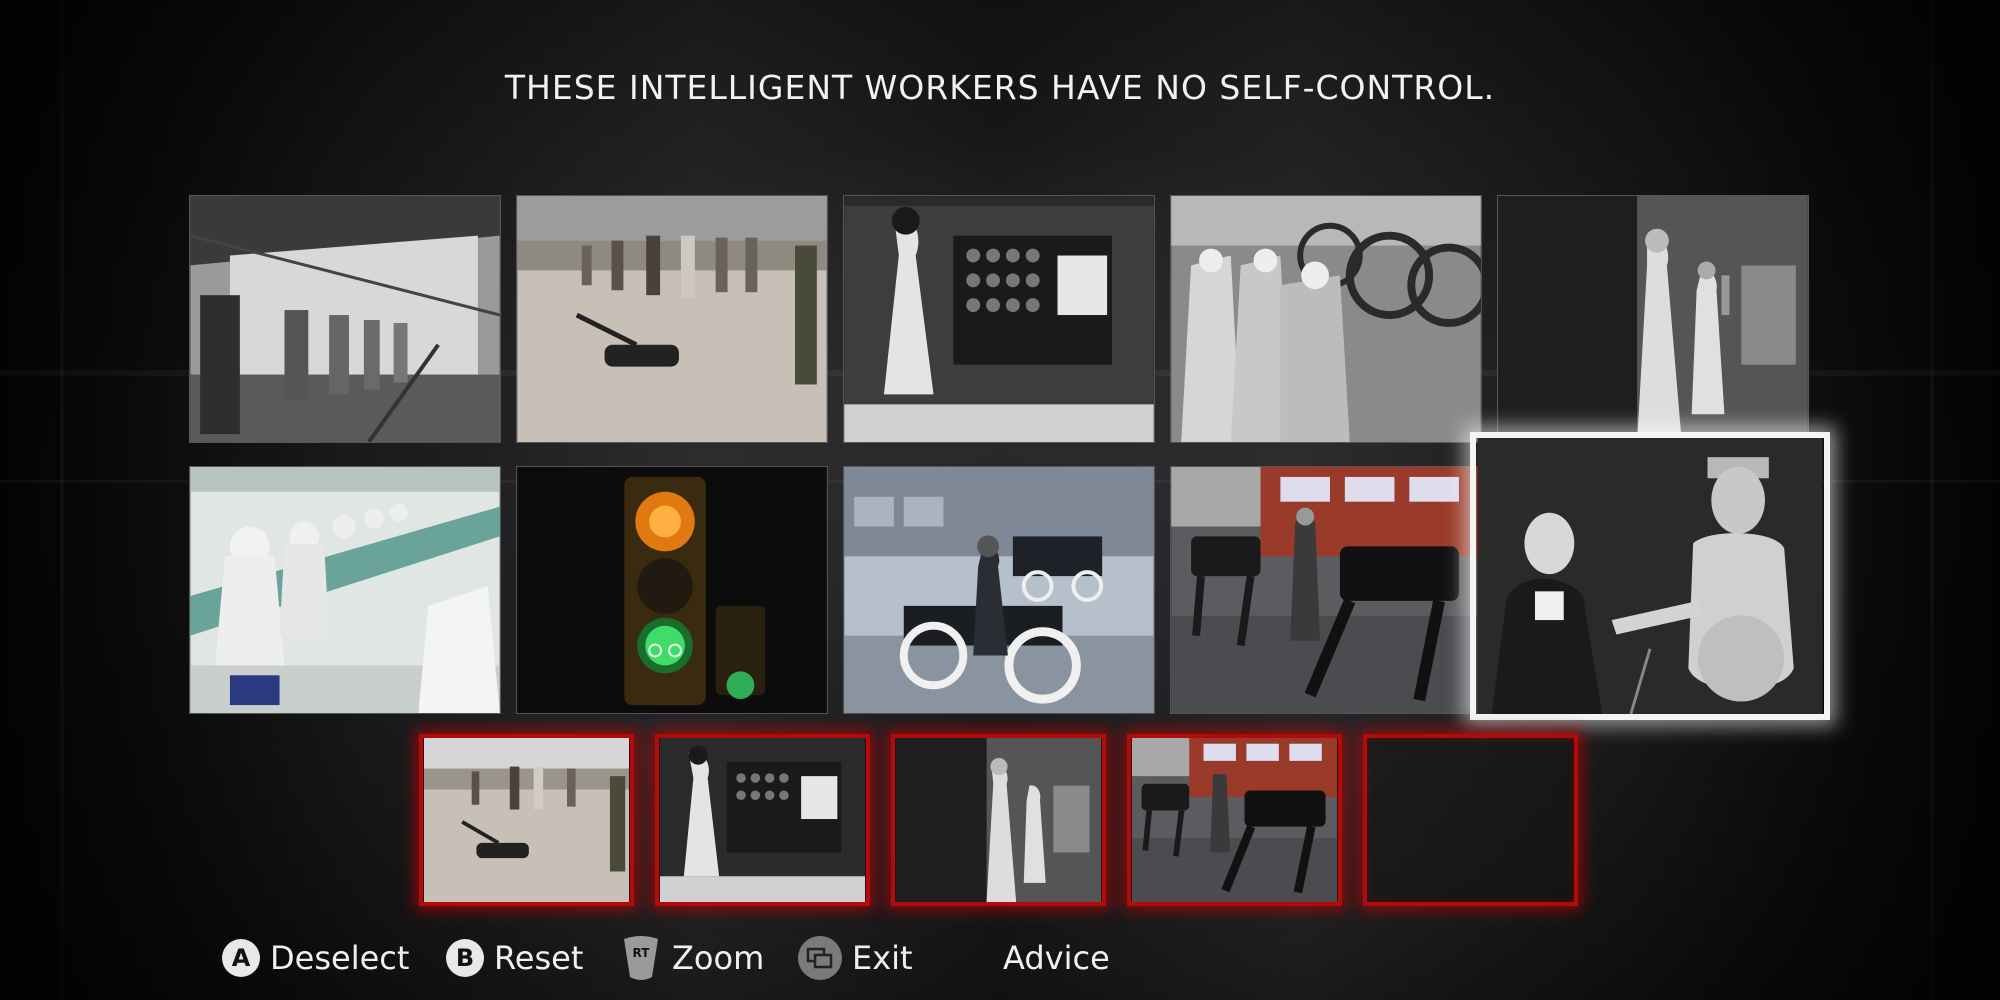 Image resolution: width=2000 pixels, height=1000 pixels. I want to click on bomb-robot-image, so click(672, 319).